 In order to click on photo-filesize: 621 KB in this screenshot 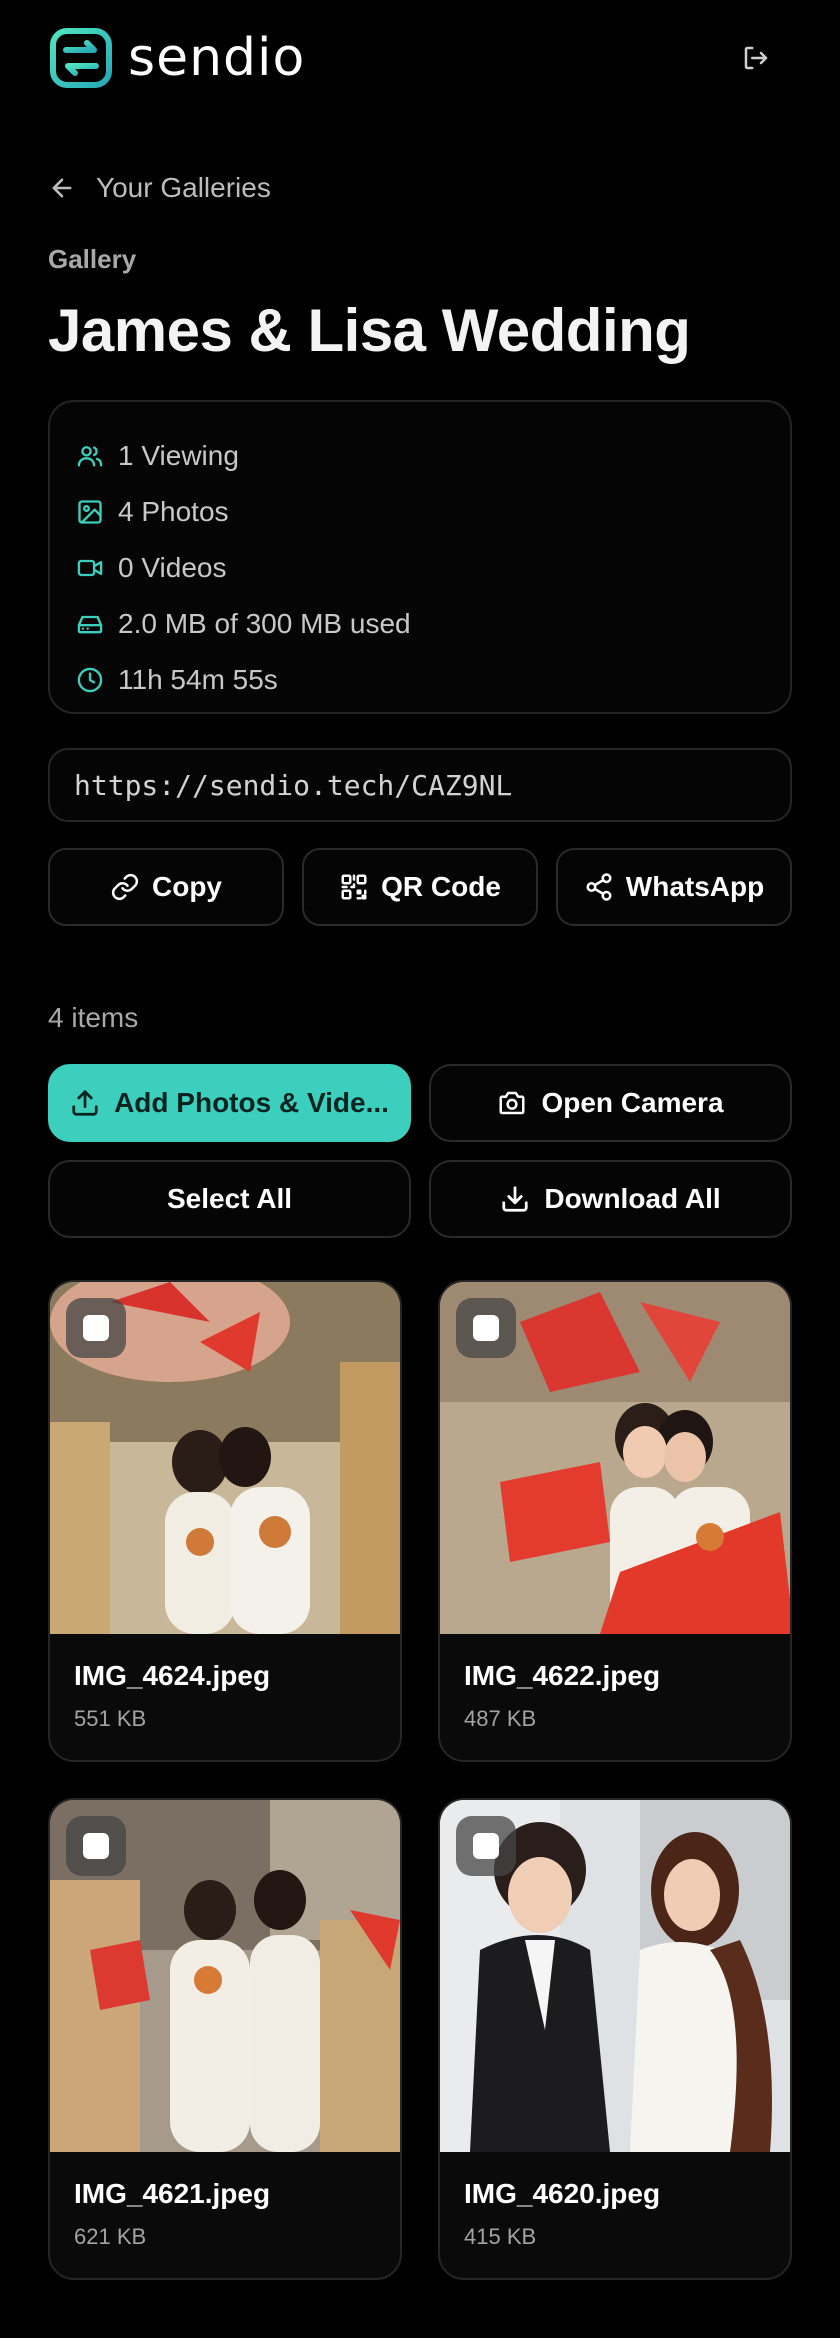, I will do `click(110, 2236)`.